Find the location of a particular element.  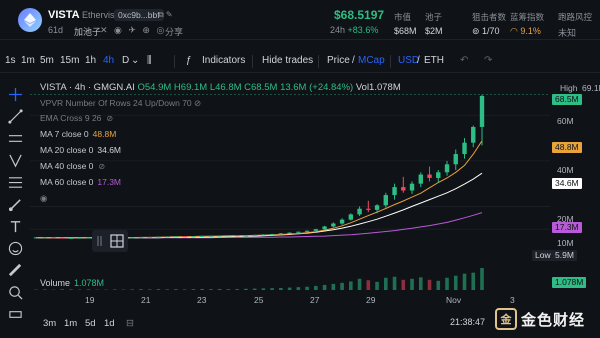

sniper-label: 狙击者数 is located at coordinates (489, 17).